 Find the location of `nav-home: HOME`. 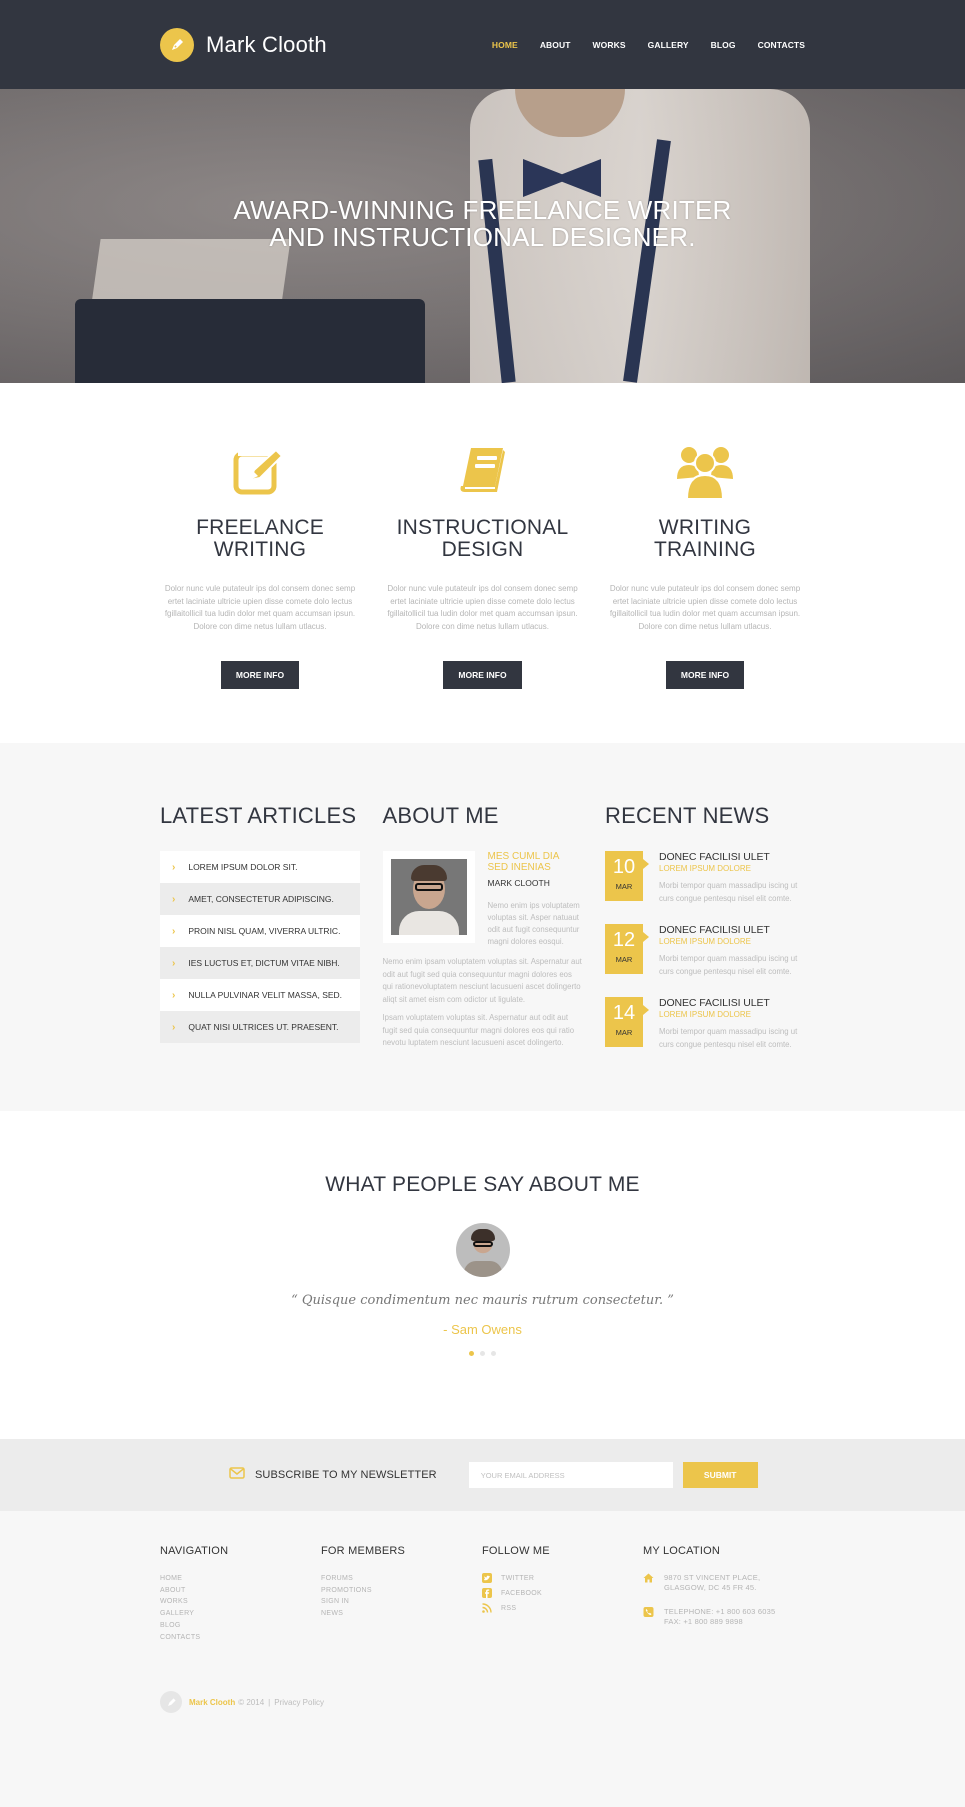

nav-home: HOME is located at coordinates (505, 45).